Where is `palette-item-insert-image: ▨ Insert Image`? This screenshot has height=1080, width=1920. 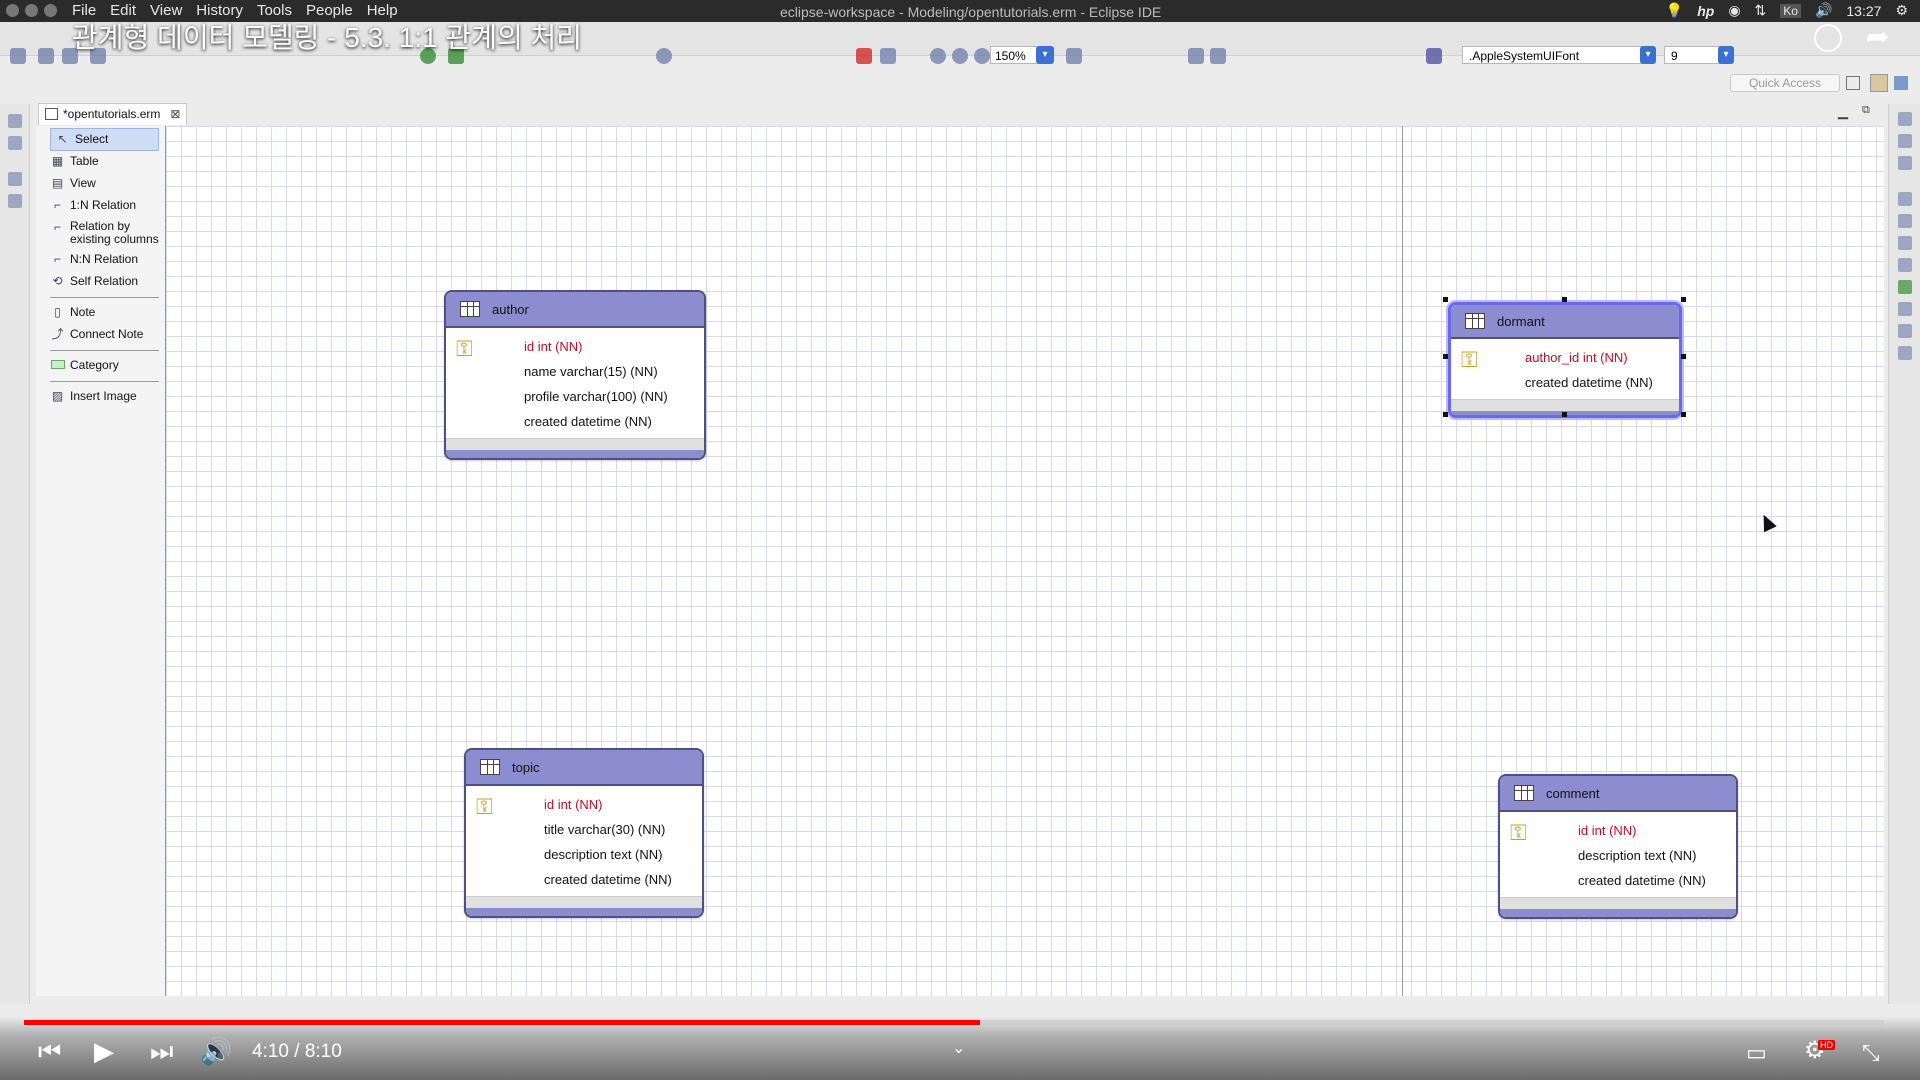
palette-item-insert-image: ▨ Insert Image is located at coordinates (100, 397).